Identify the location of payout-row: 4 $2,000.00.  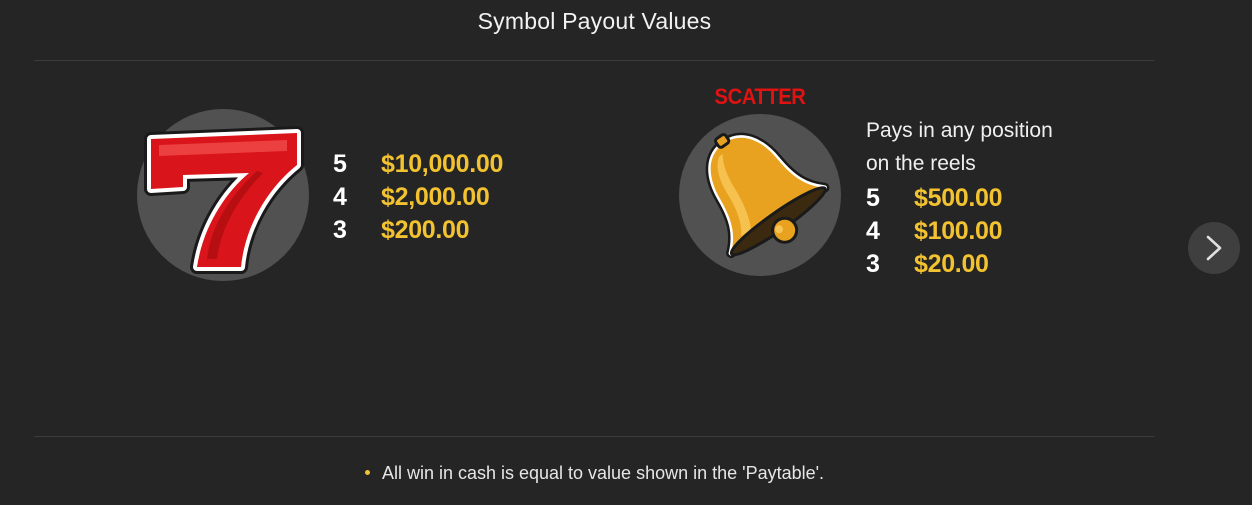
(418, 197).